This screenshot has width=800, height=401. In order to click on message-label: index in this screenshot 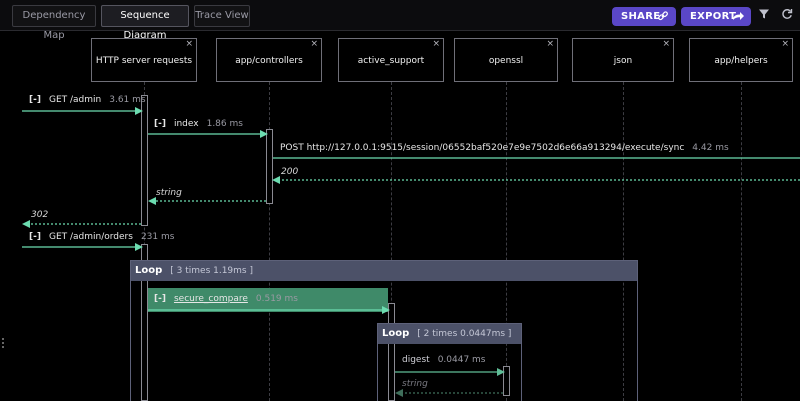, I will do `click(186, 124)`.